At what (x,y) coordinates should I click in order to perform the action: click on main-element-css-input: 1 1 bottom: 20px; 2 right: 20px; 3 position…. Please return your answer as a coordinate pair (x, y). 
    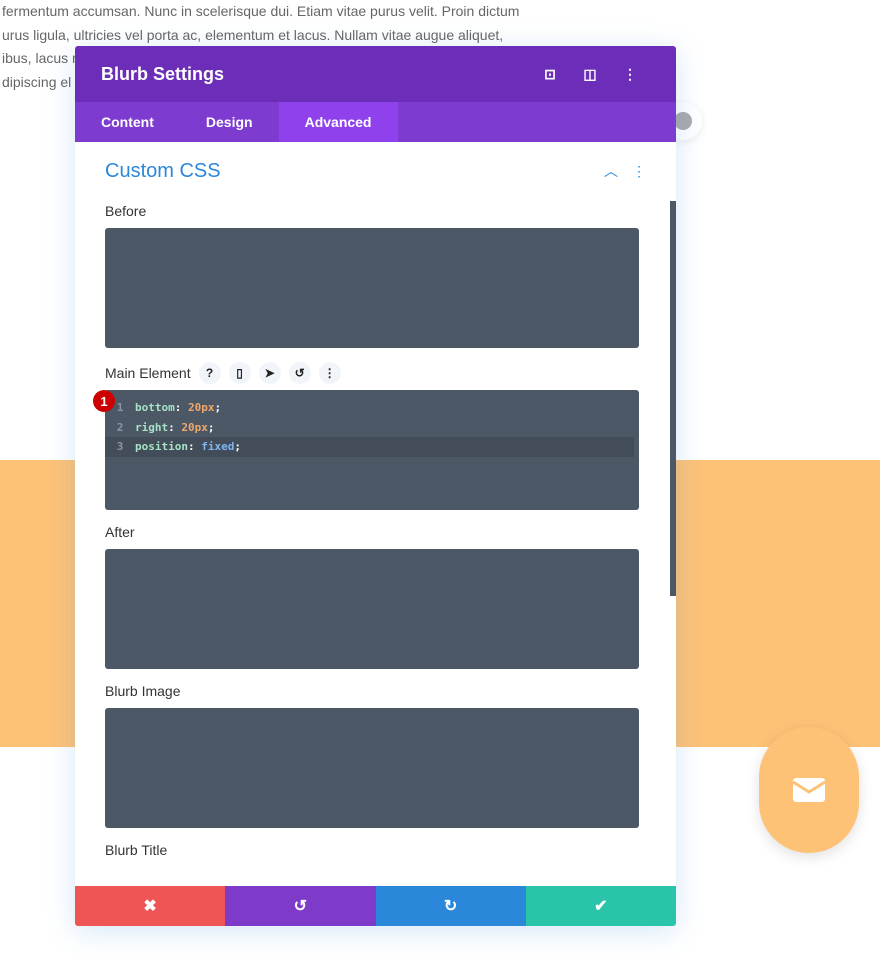
    Looking at the image, I should click on (366, 450).